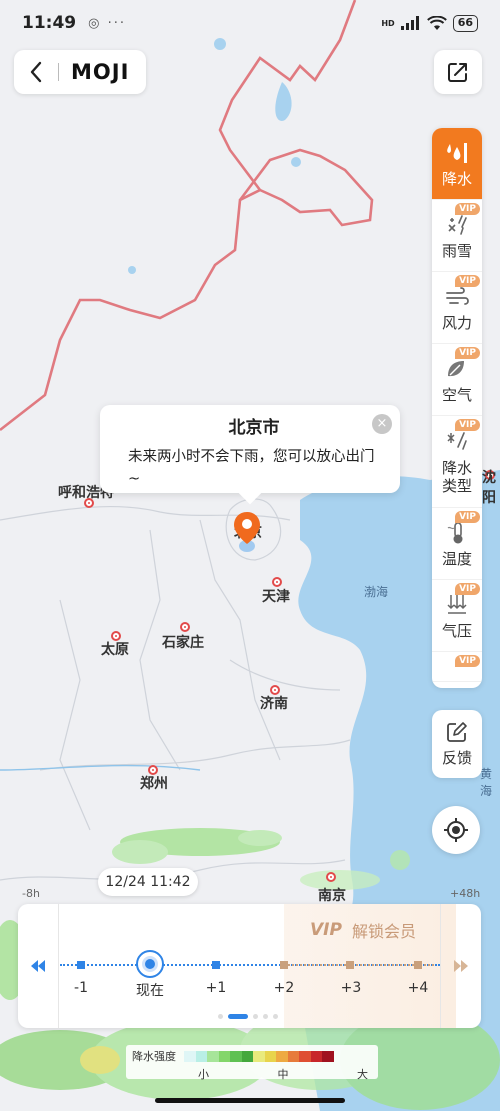  I want to click on city-label: 南京, so click(332, 896).